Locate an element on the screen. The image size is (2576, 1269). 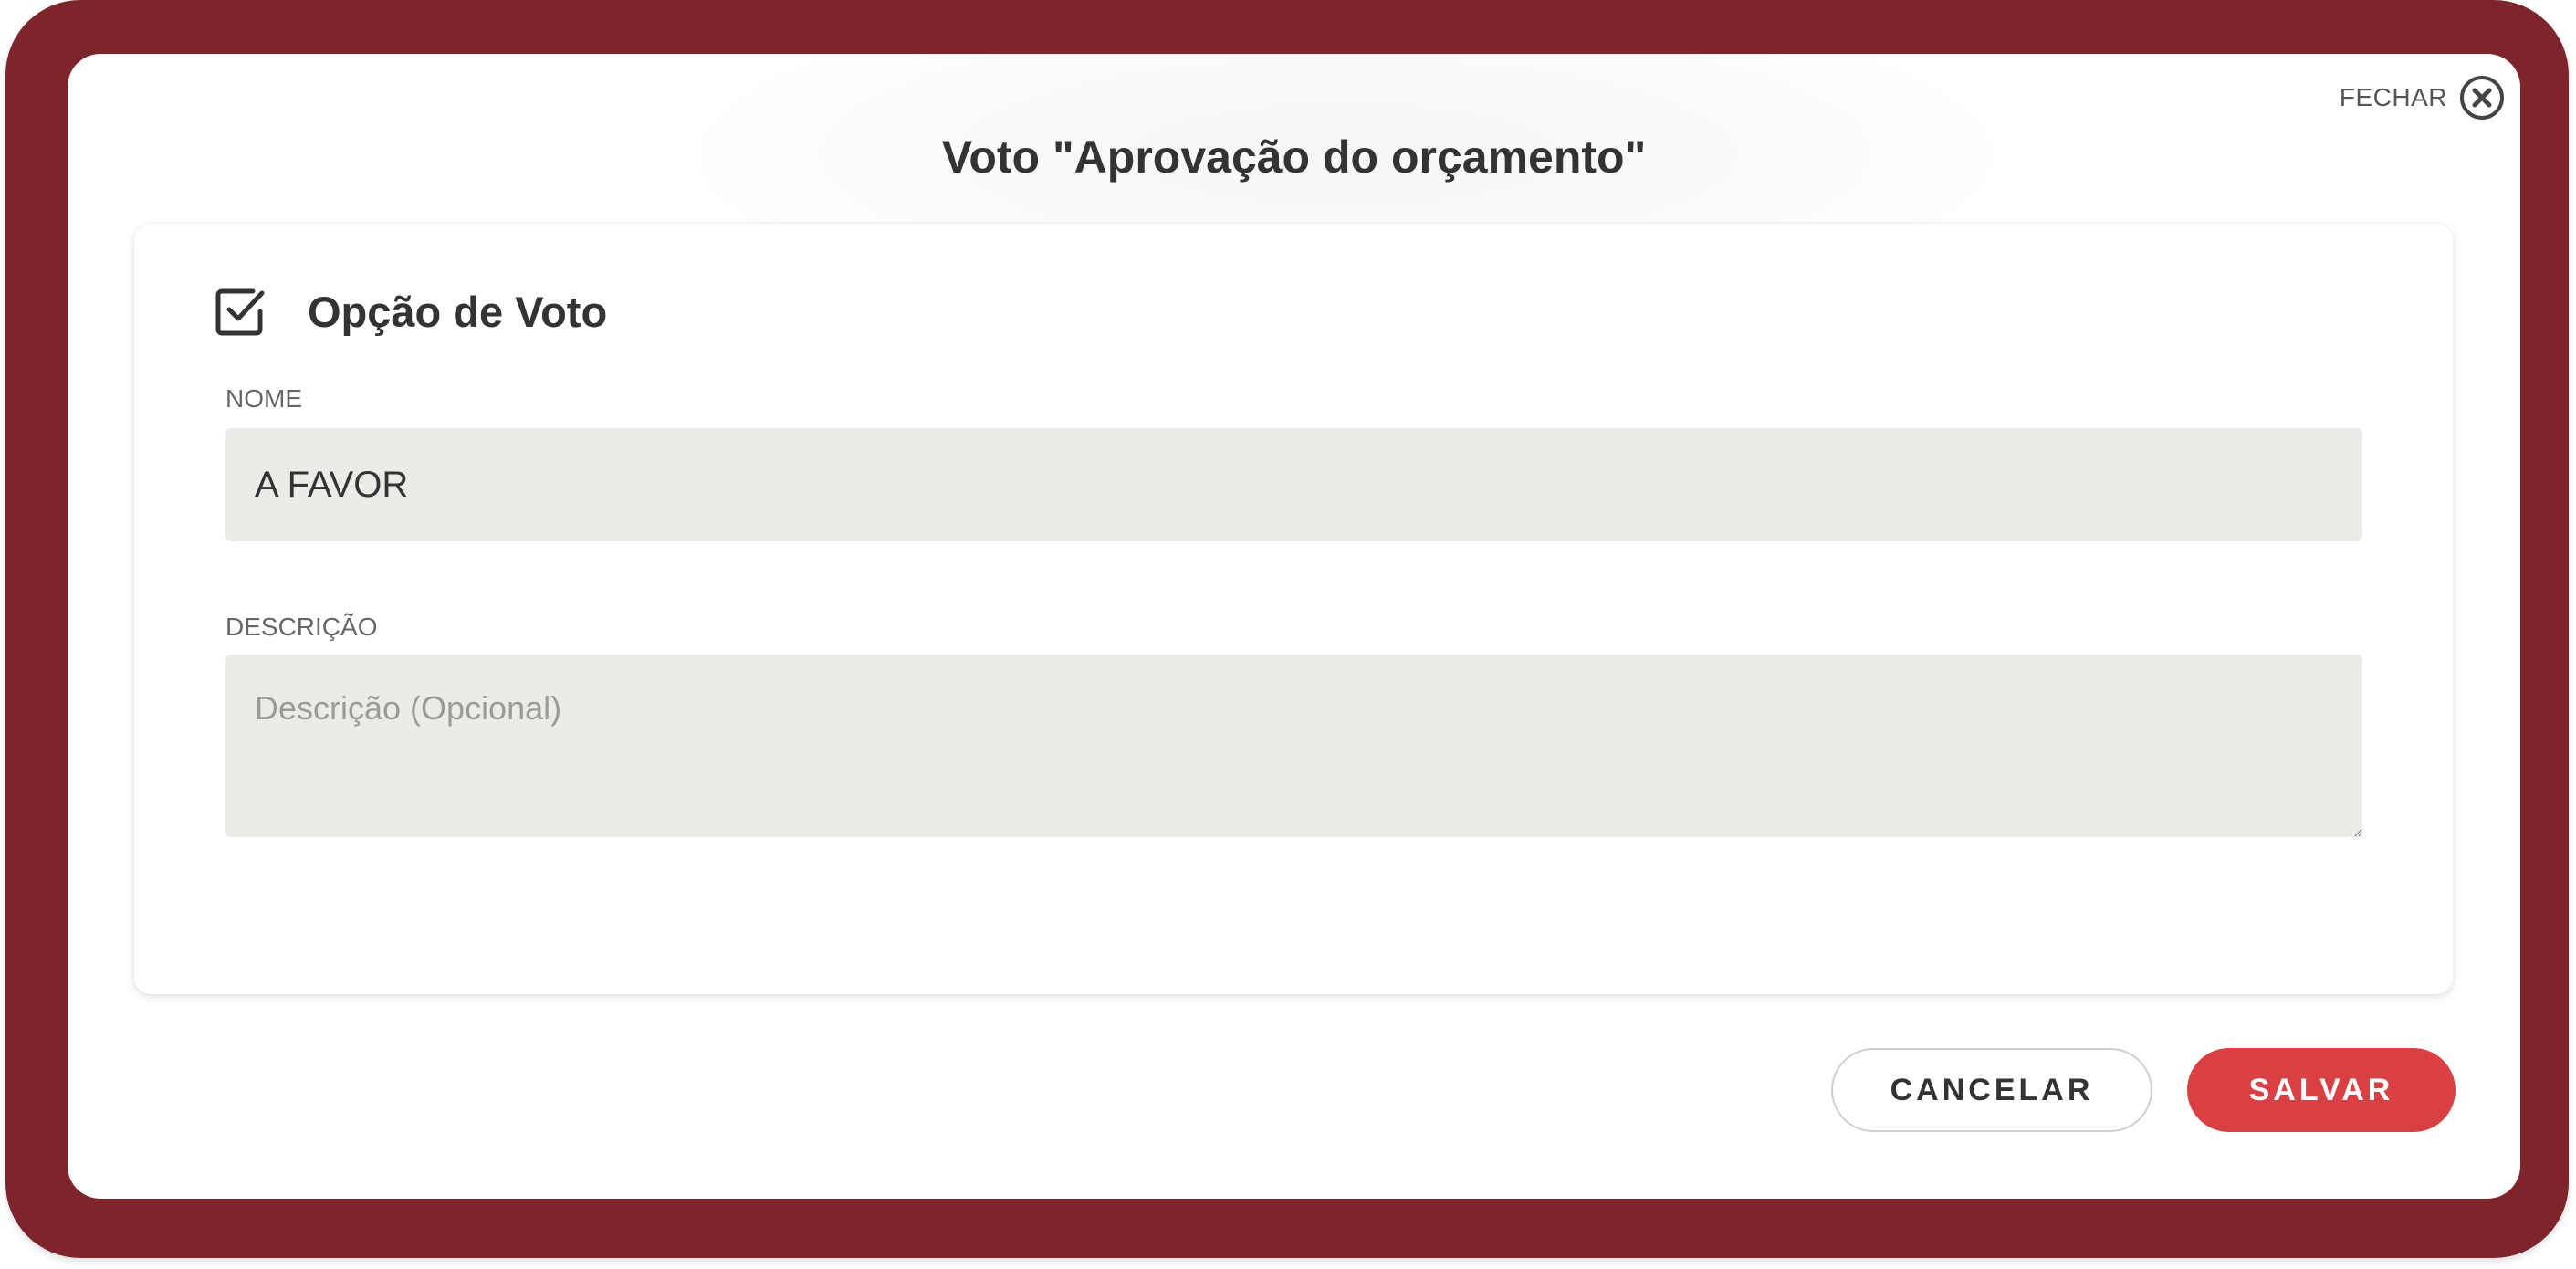
close-label: FECHAR is located at coordinates (2393, 97).